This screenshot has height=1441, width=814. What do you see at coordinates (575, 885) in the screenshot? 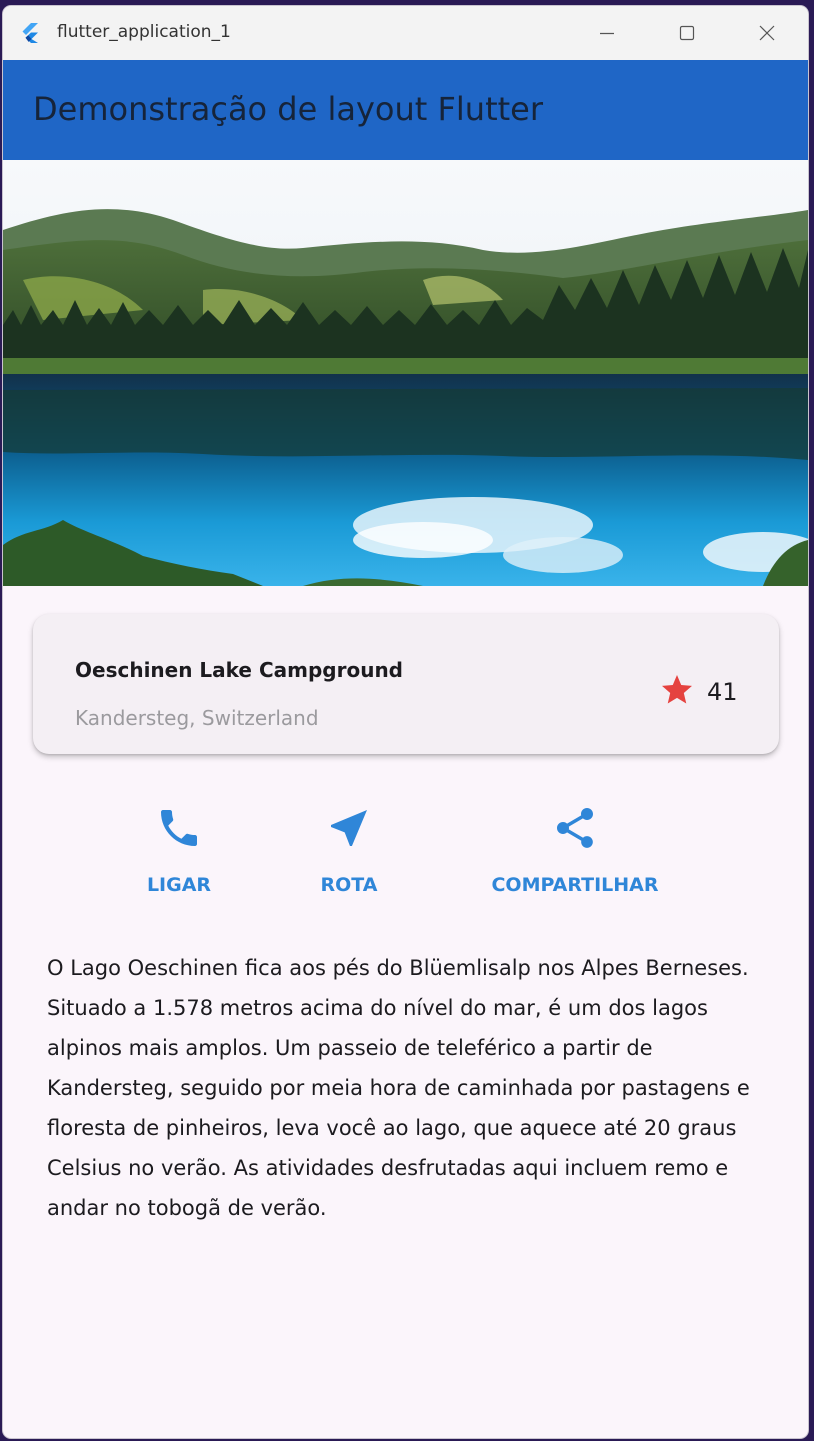
I see `share-label: COMPARTILHAR` at bounding box center [575, 885].